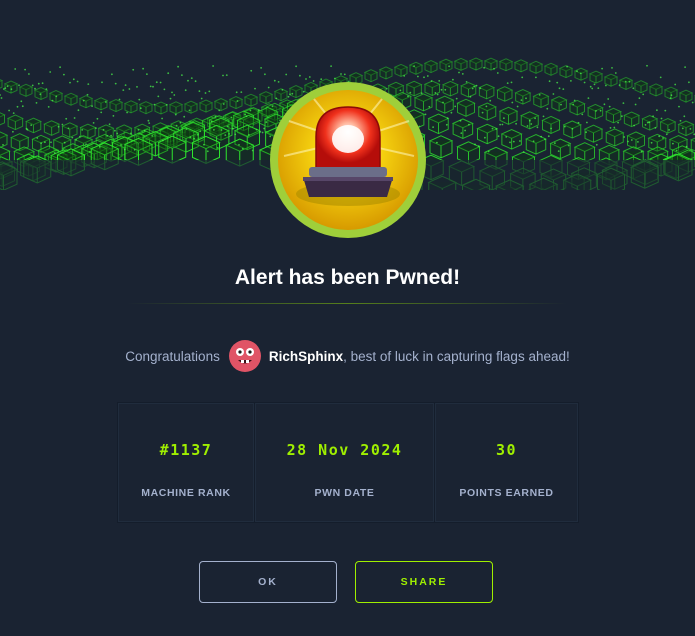  I want to click on pwn-date-value: 28 Nov 2024, so click(344, 450).